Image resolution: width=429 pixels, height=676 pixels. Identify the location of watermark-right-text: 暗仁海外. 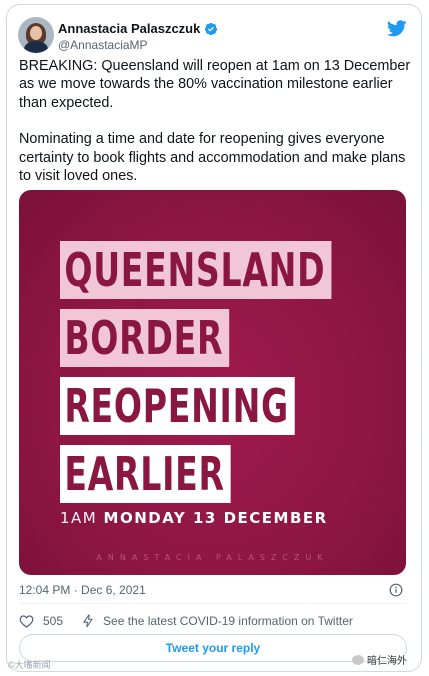
(387, 661).